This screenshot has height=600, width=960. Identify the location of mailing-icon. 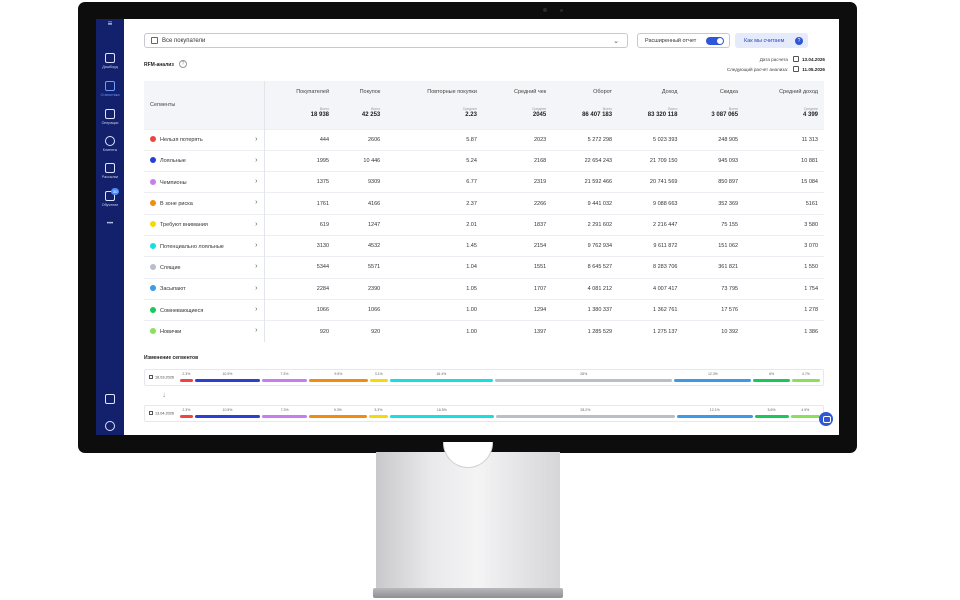
(110, 168).